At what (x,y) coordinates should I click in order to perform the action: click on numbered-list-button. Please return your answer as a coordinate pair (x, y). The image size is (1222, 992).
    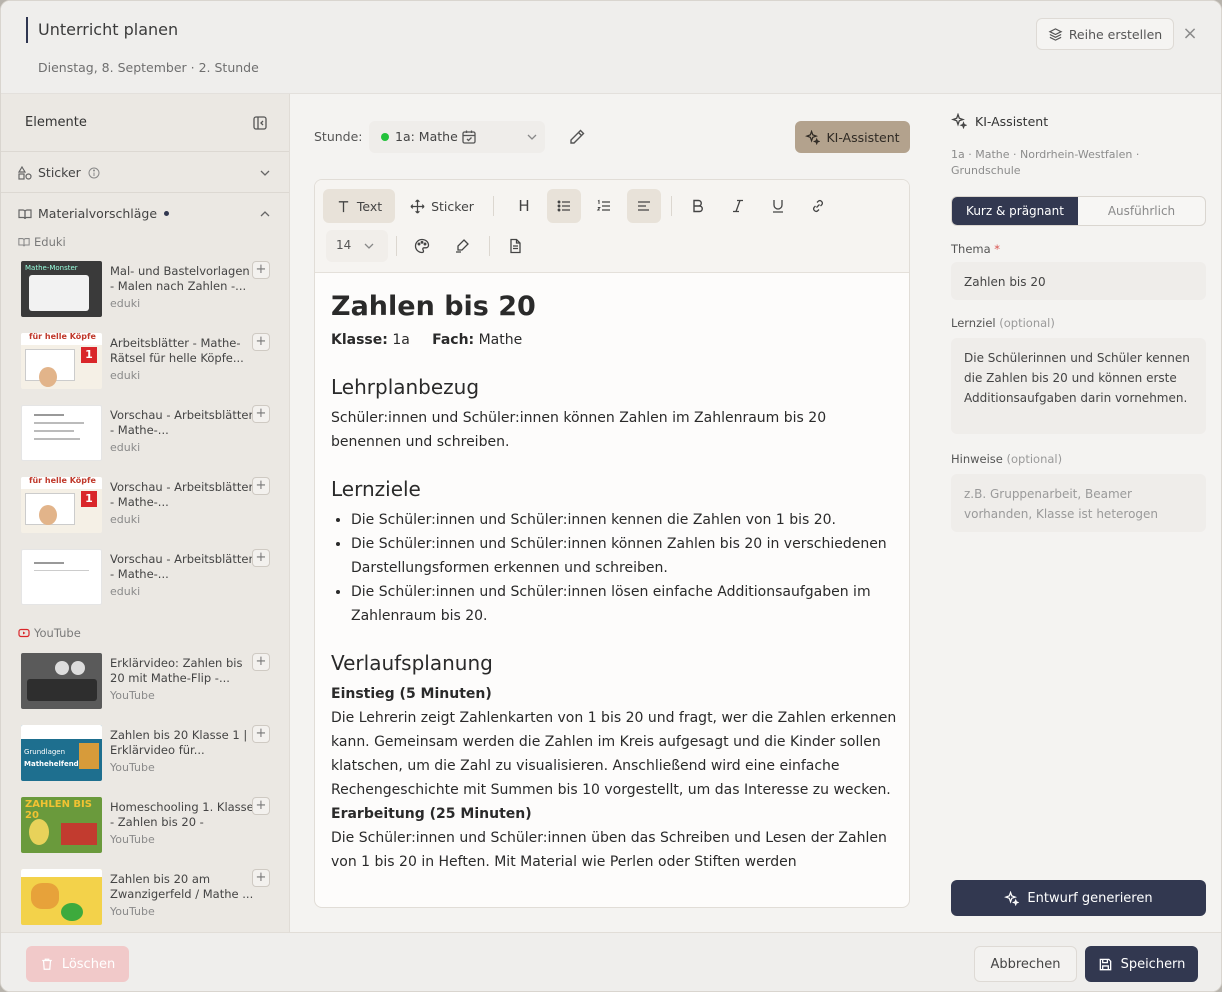
    Looking at the image, I should click on (604, 206).